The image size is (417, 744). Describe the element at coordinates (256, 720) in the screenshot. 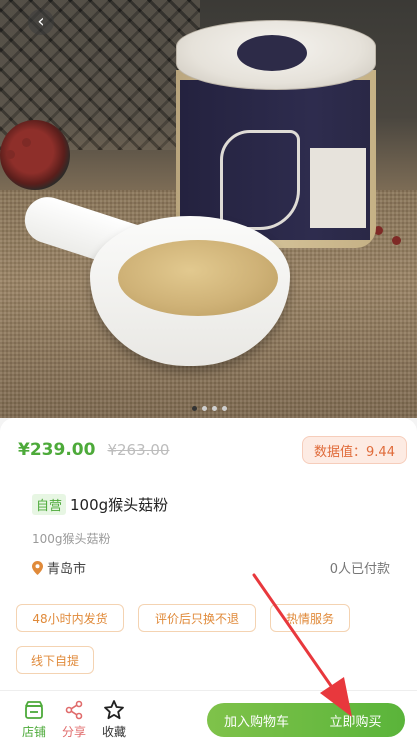

I see `add-to-cart-button: 加入购物车` at that location.